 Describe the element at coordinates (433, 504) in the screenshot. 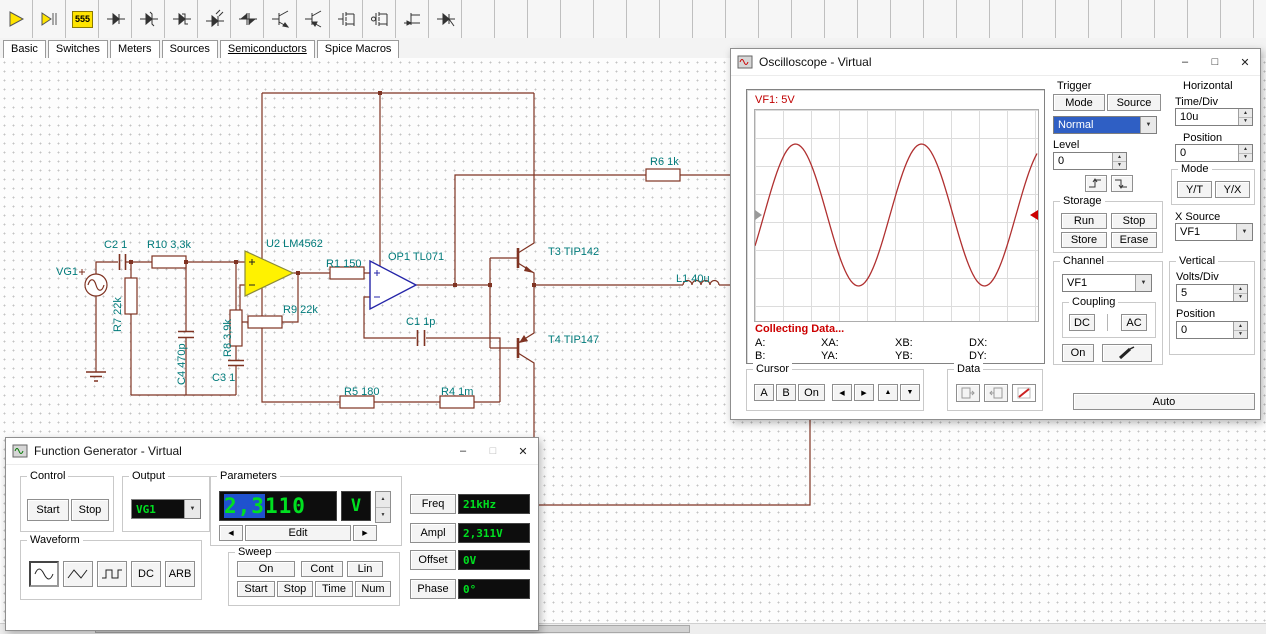

I see `freq-button: Freq` at that location.